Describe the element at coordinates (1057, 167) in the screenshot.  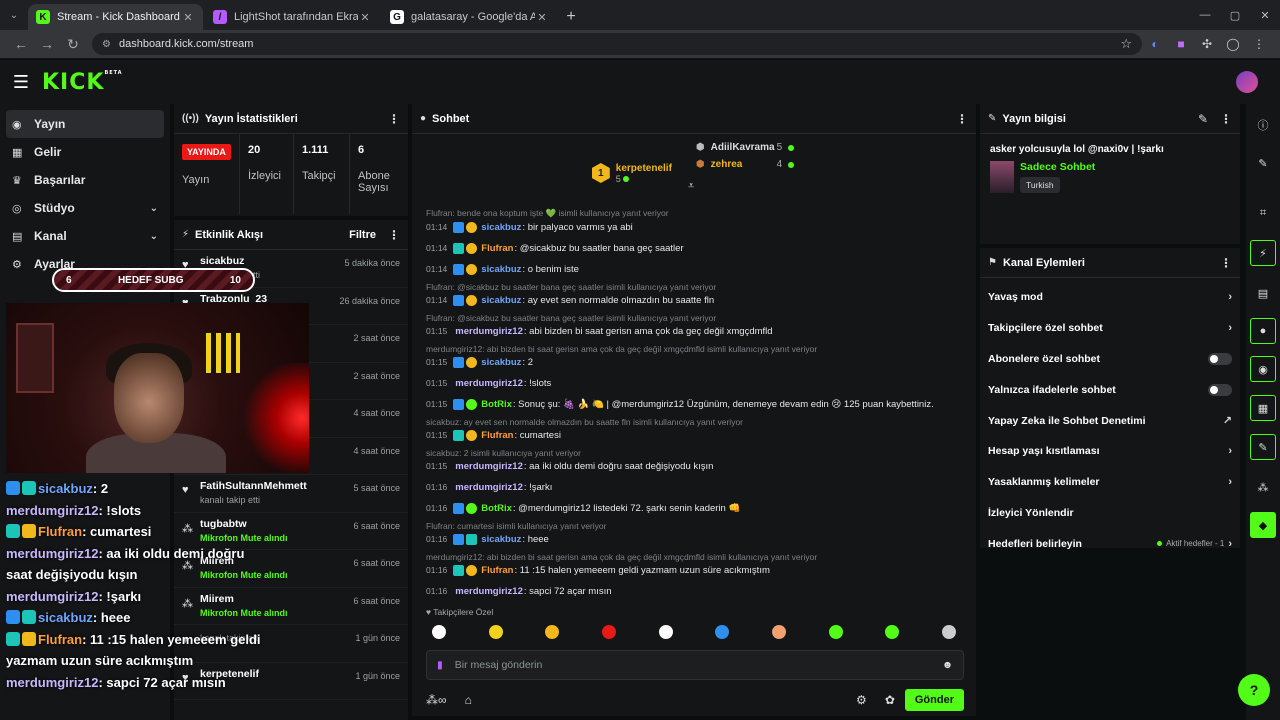
I see `category-name: Sadece Sohbet` at that location.